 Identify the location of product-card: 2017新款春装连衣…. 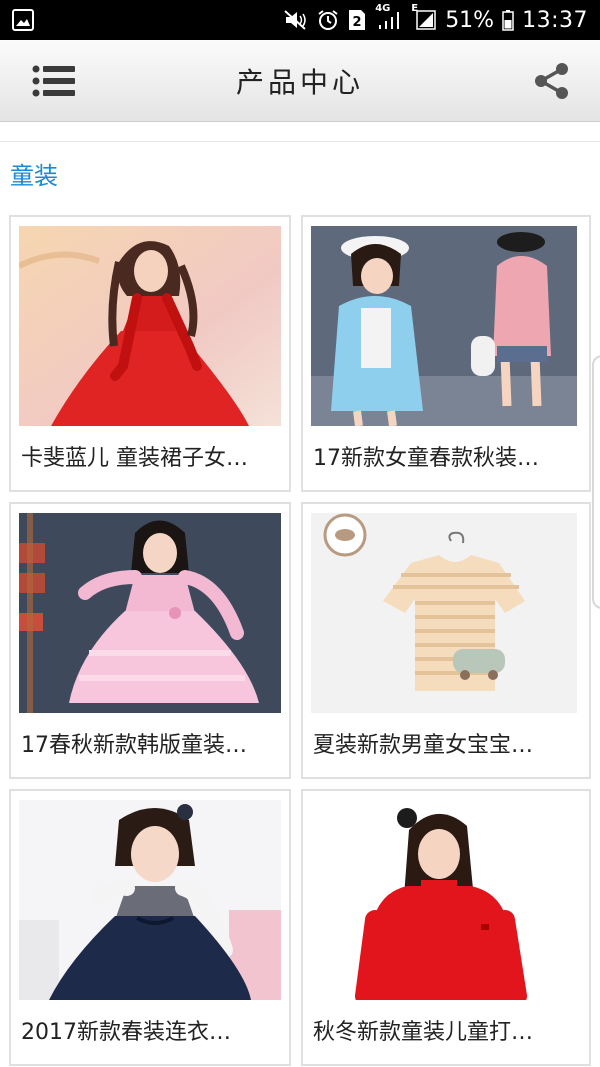
(150, 927).